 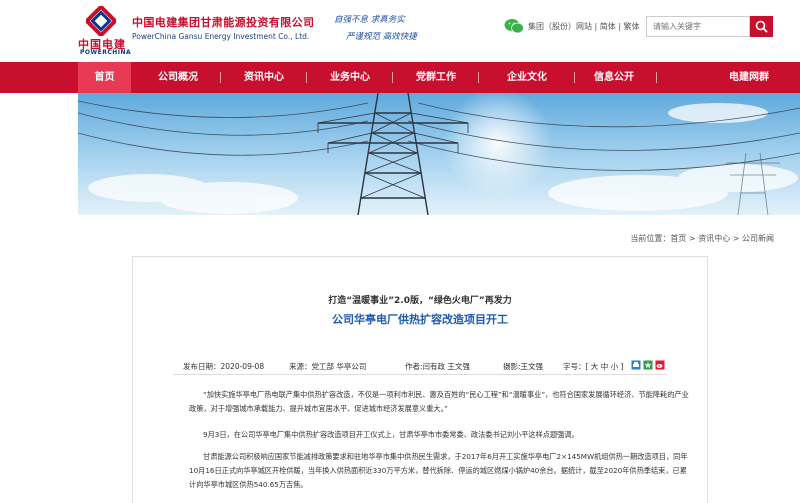 I want to click on article-author: 作者:闫有政 王文强, so click(x=437, y=366).